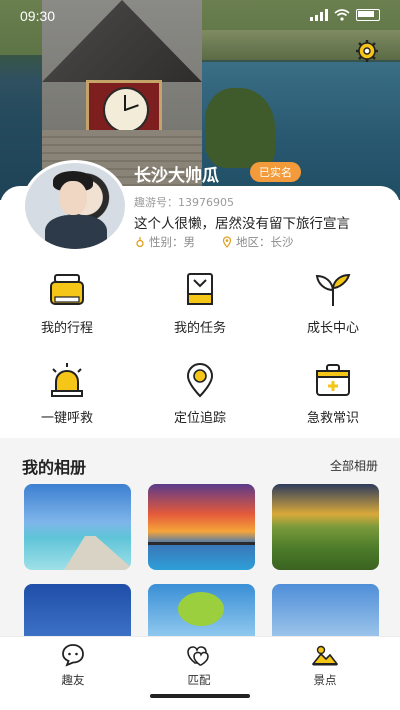  What do you see at coordinates (199, 680) in the screenshot?
I see `tab-label: 匹配` at bounding box center [199, 680].